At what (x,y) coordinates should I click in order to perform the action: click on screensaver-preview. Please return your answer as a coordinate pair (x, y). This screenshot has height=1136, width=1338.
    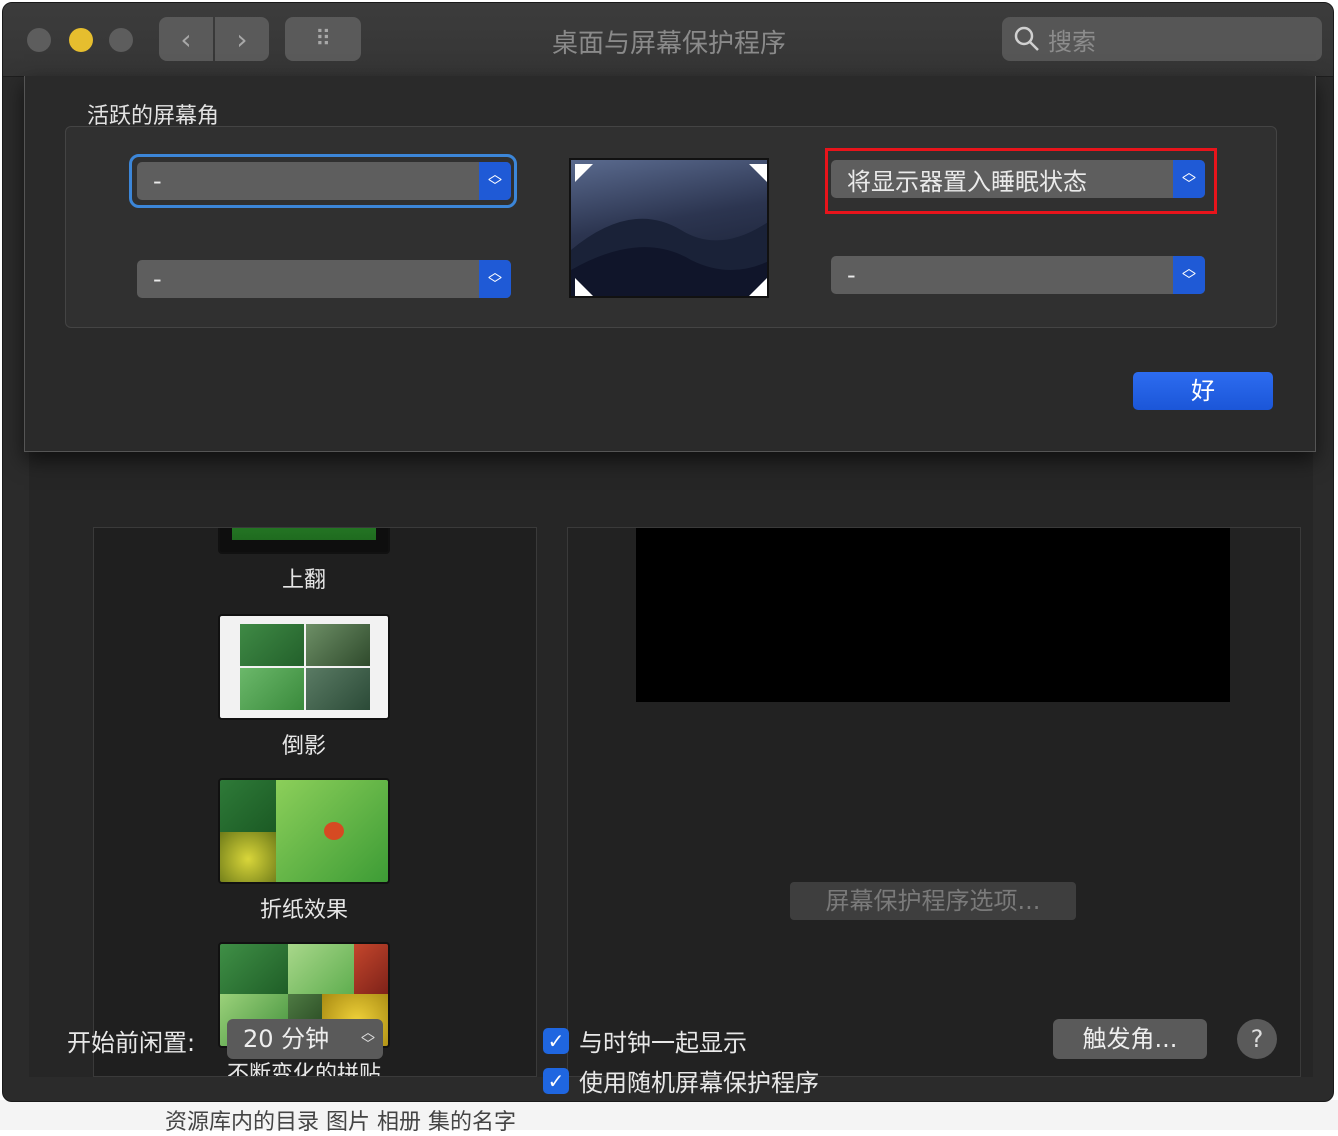
    Looking at the image, I should click on (933, 615).